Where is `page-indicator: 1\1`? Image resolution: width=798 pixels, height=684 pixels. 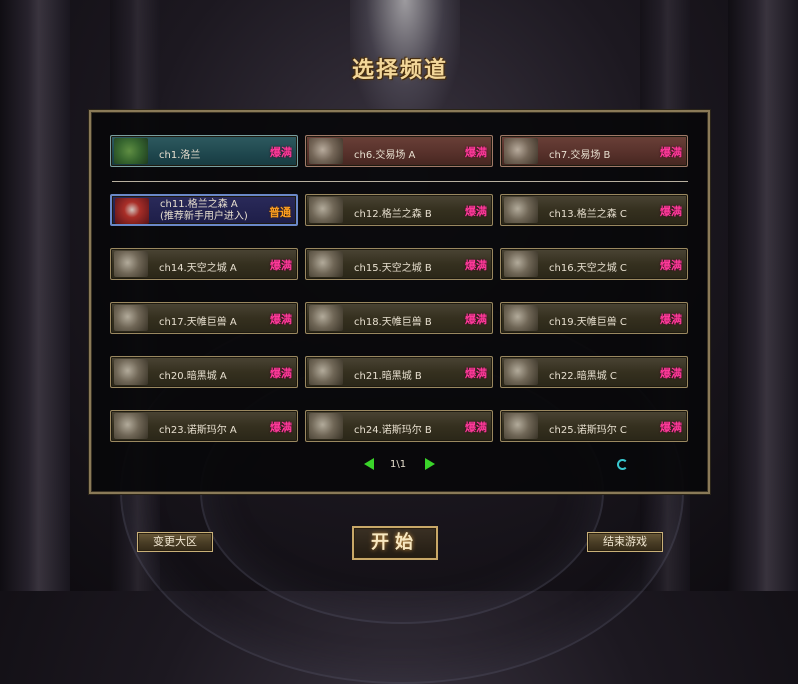 page-indicator: 1\1 is located at coordinates (398, 464).